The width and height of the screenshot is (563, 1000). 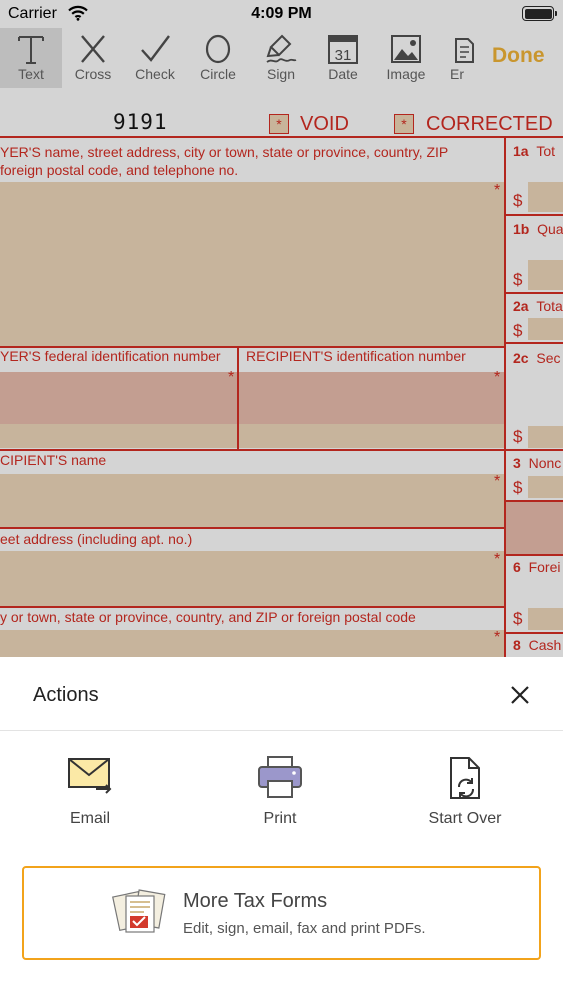 What do you see at coordinates (90, 776) in the screenshot?
I see `email-icon` at bounding box center [90, 776].